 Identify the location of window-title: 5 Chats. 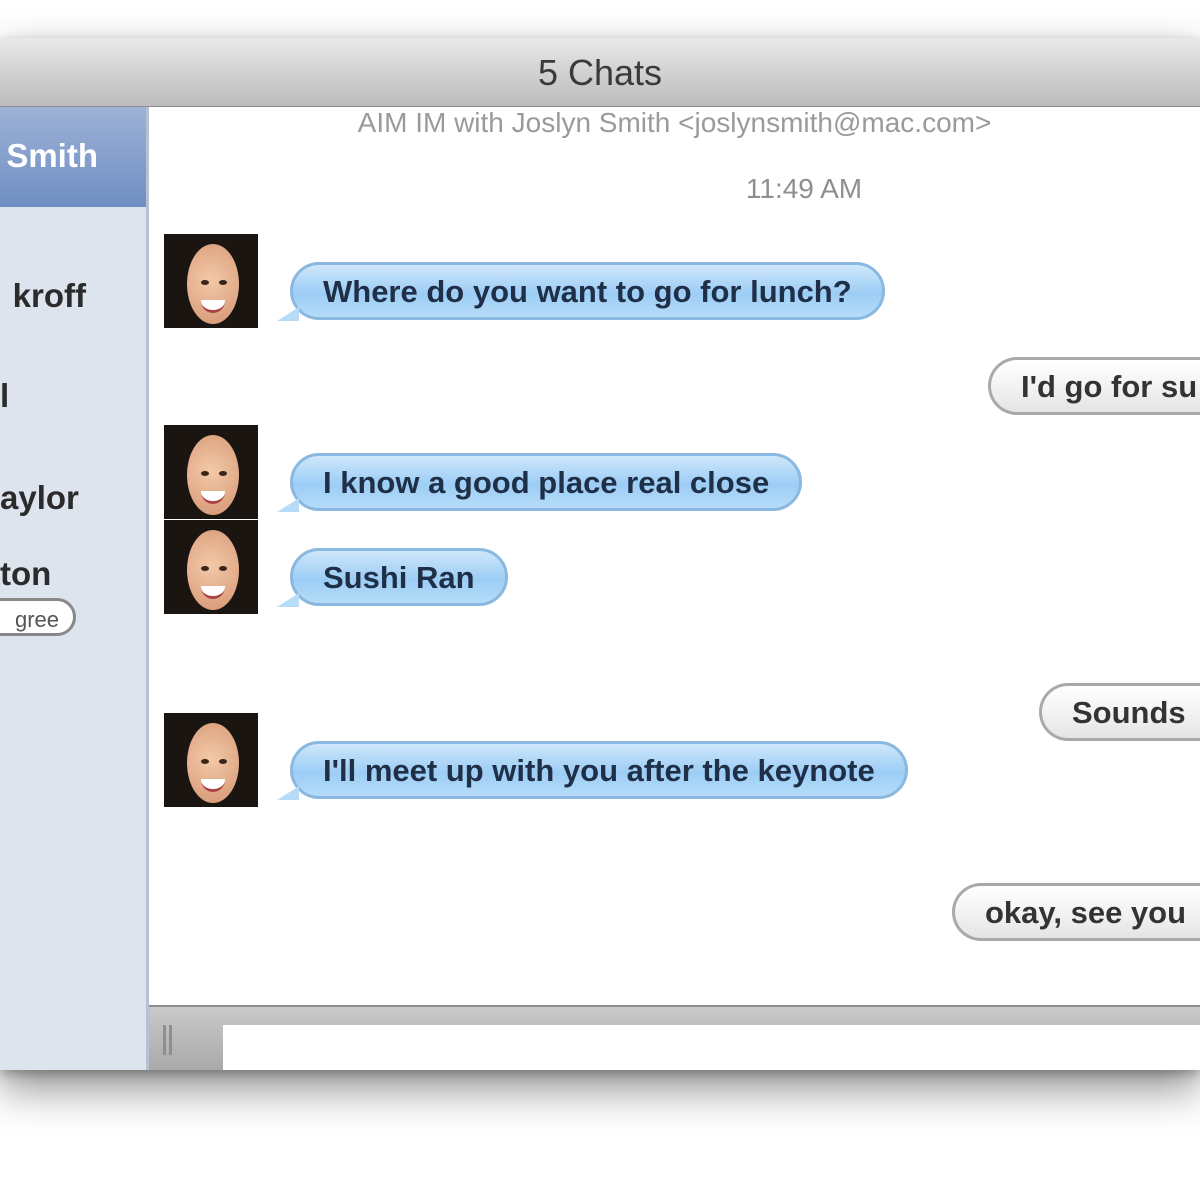
(600, 72).